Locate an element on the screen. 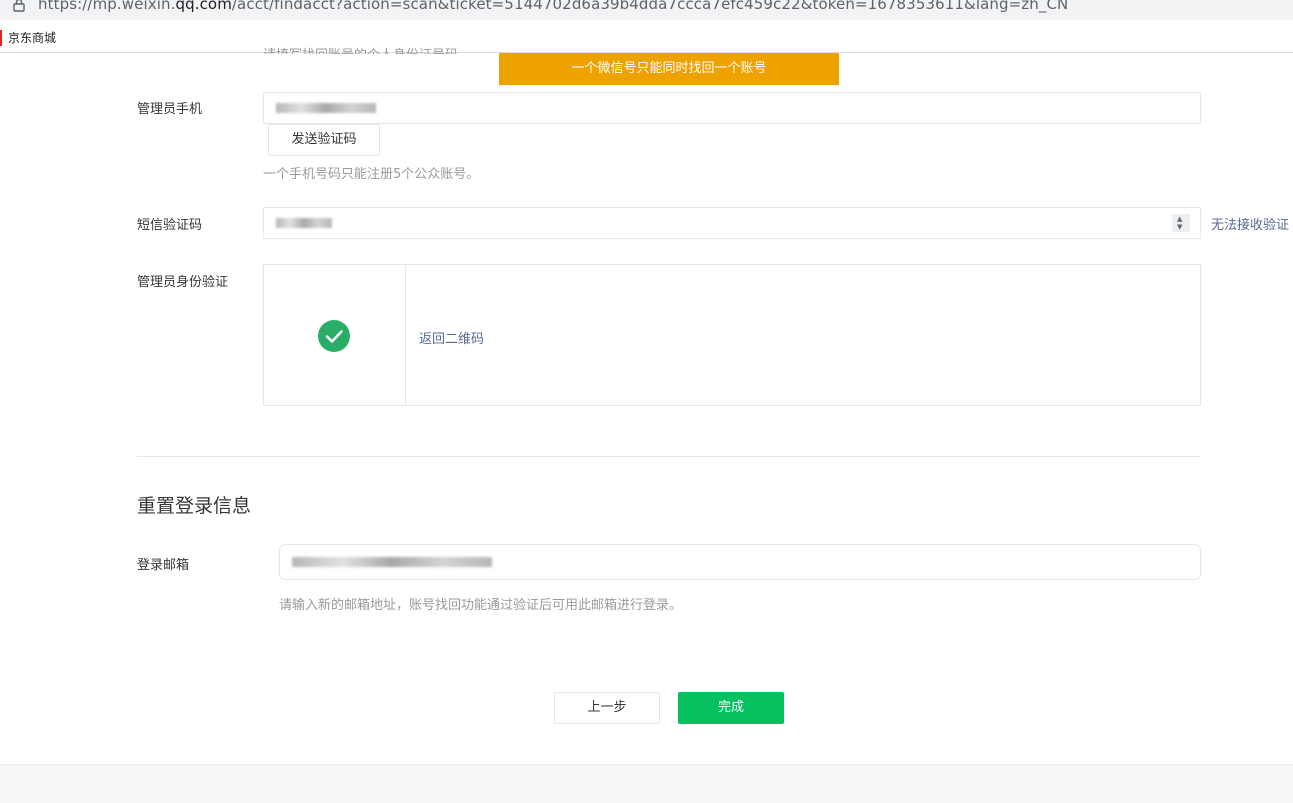 Image resolution: width=1293 pixels, height=803 pixels. check-circle-icon is located at coordinates (334, 336).